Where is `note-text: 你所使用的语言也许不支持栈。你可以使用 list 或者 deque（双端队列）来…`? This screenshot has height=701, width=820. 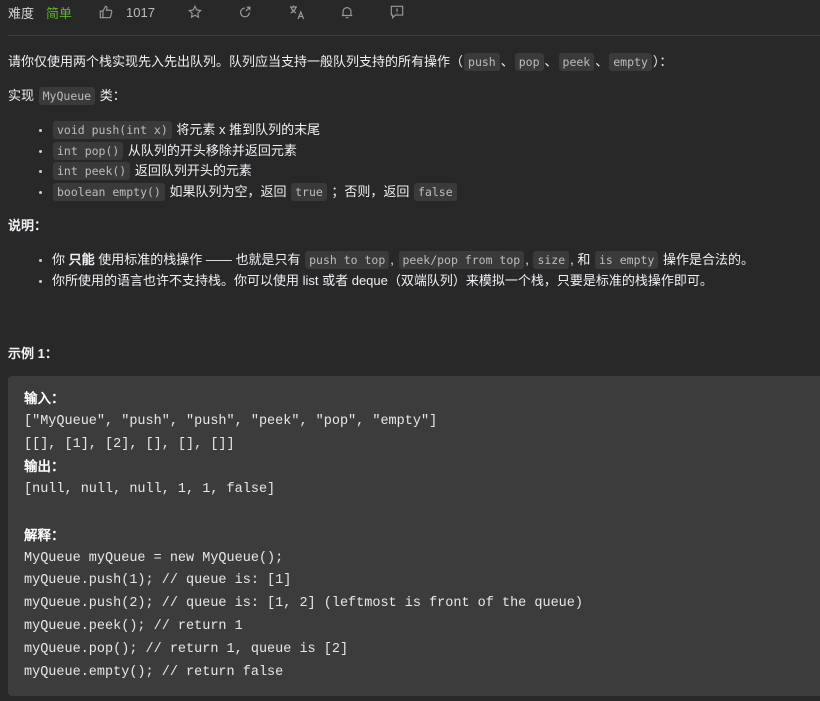 note-text: 你所使用的语言也许不支持栈。你可以使用 list 或者 deque（双端队列）来… is located at coordinates (382, 280).